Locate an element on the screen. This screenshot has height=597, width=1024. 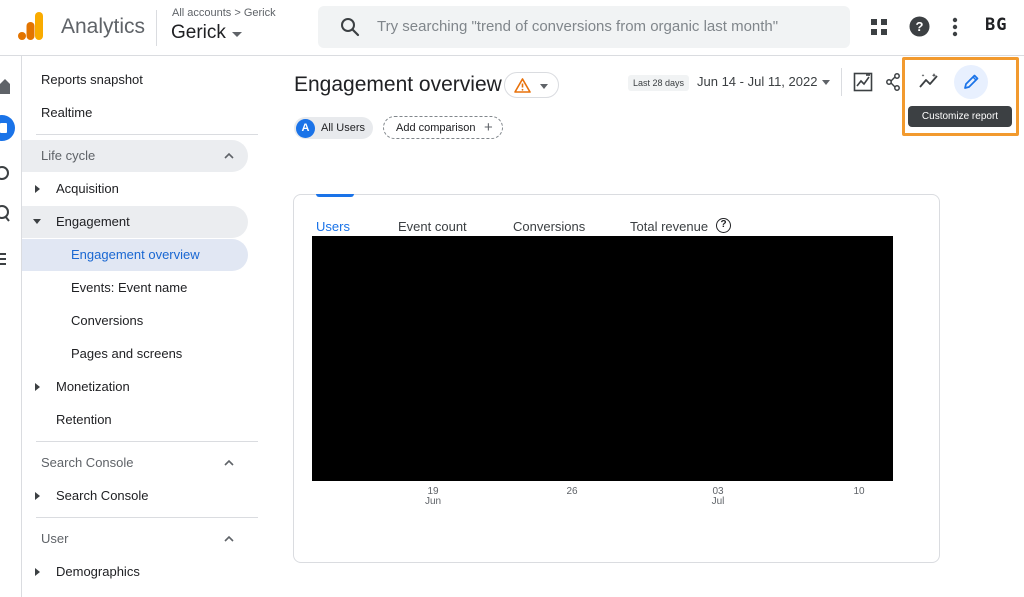
date-preset-badge: Last 28 days is located at coordinates (659, 83).